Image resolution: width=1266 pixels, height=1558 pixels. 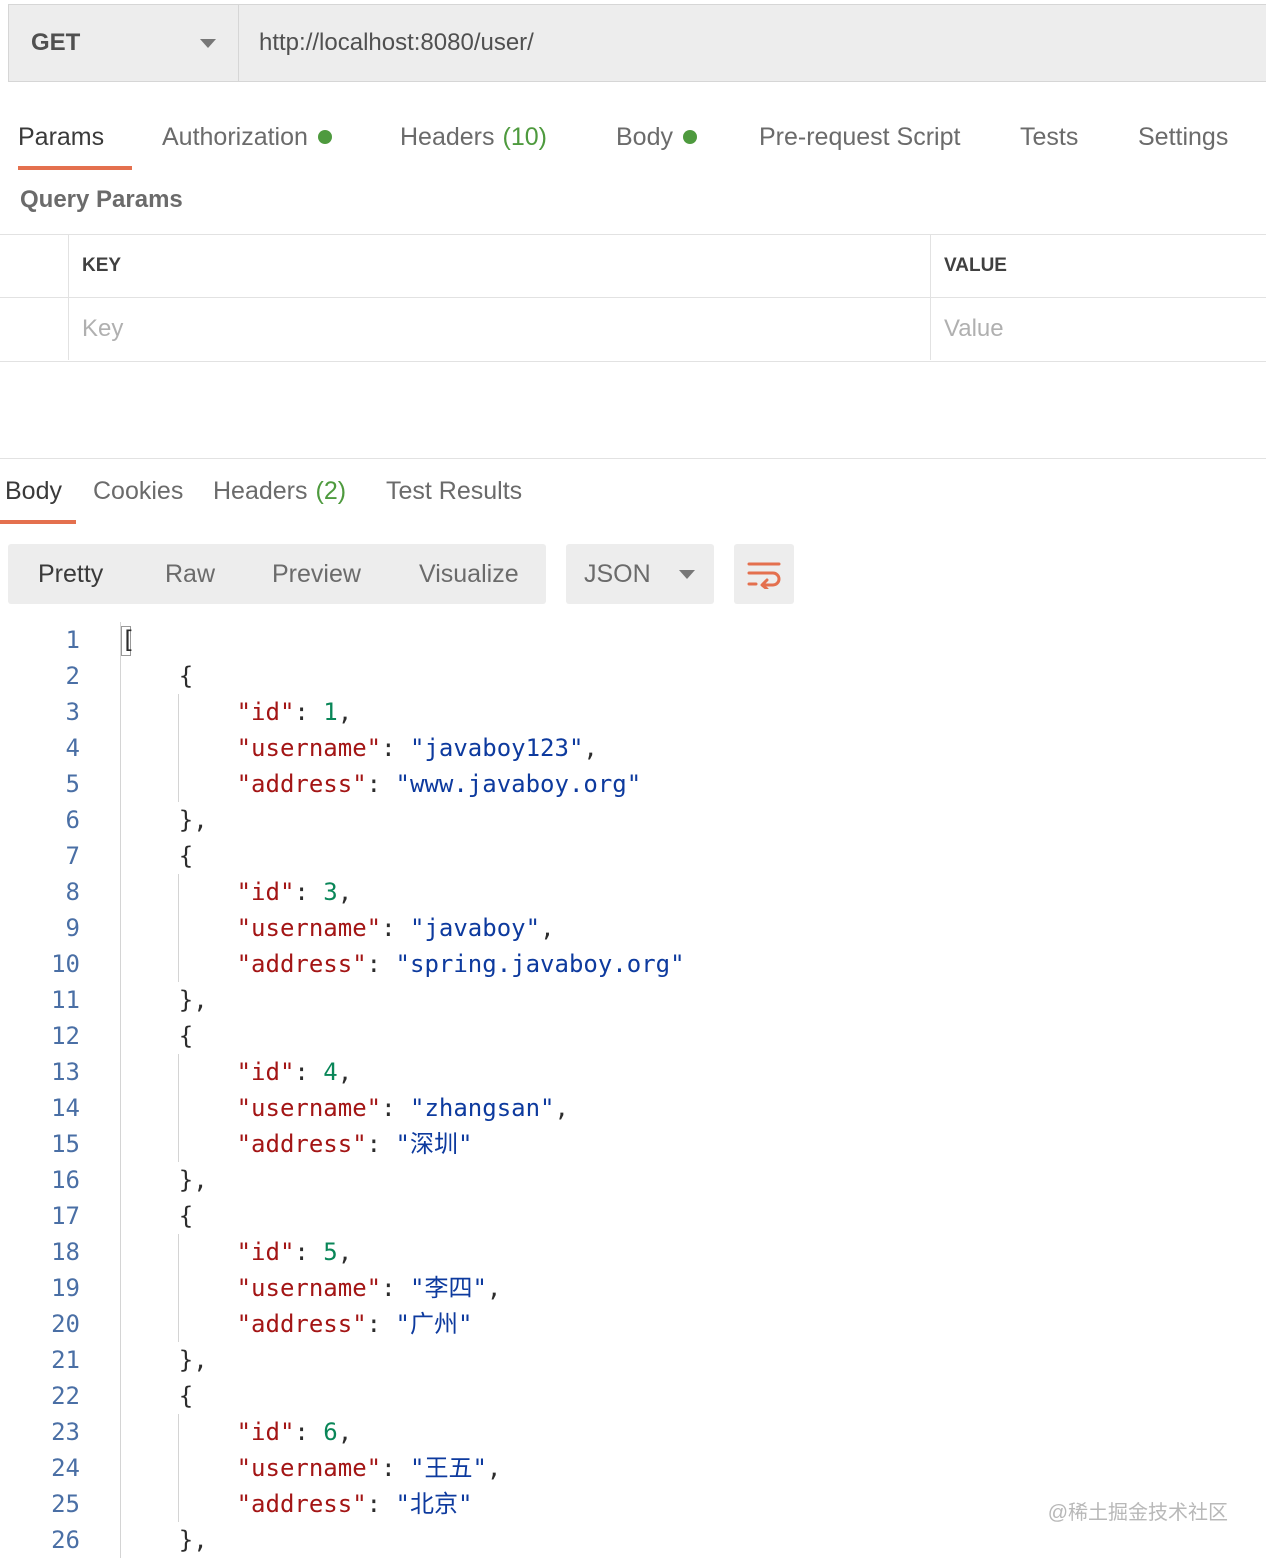 I want to click on line-number: 17, so click(x=65, y=1216).